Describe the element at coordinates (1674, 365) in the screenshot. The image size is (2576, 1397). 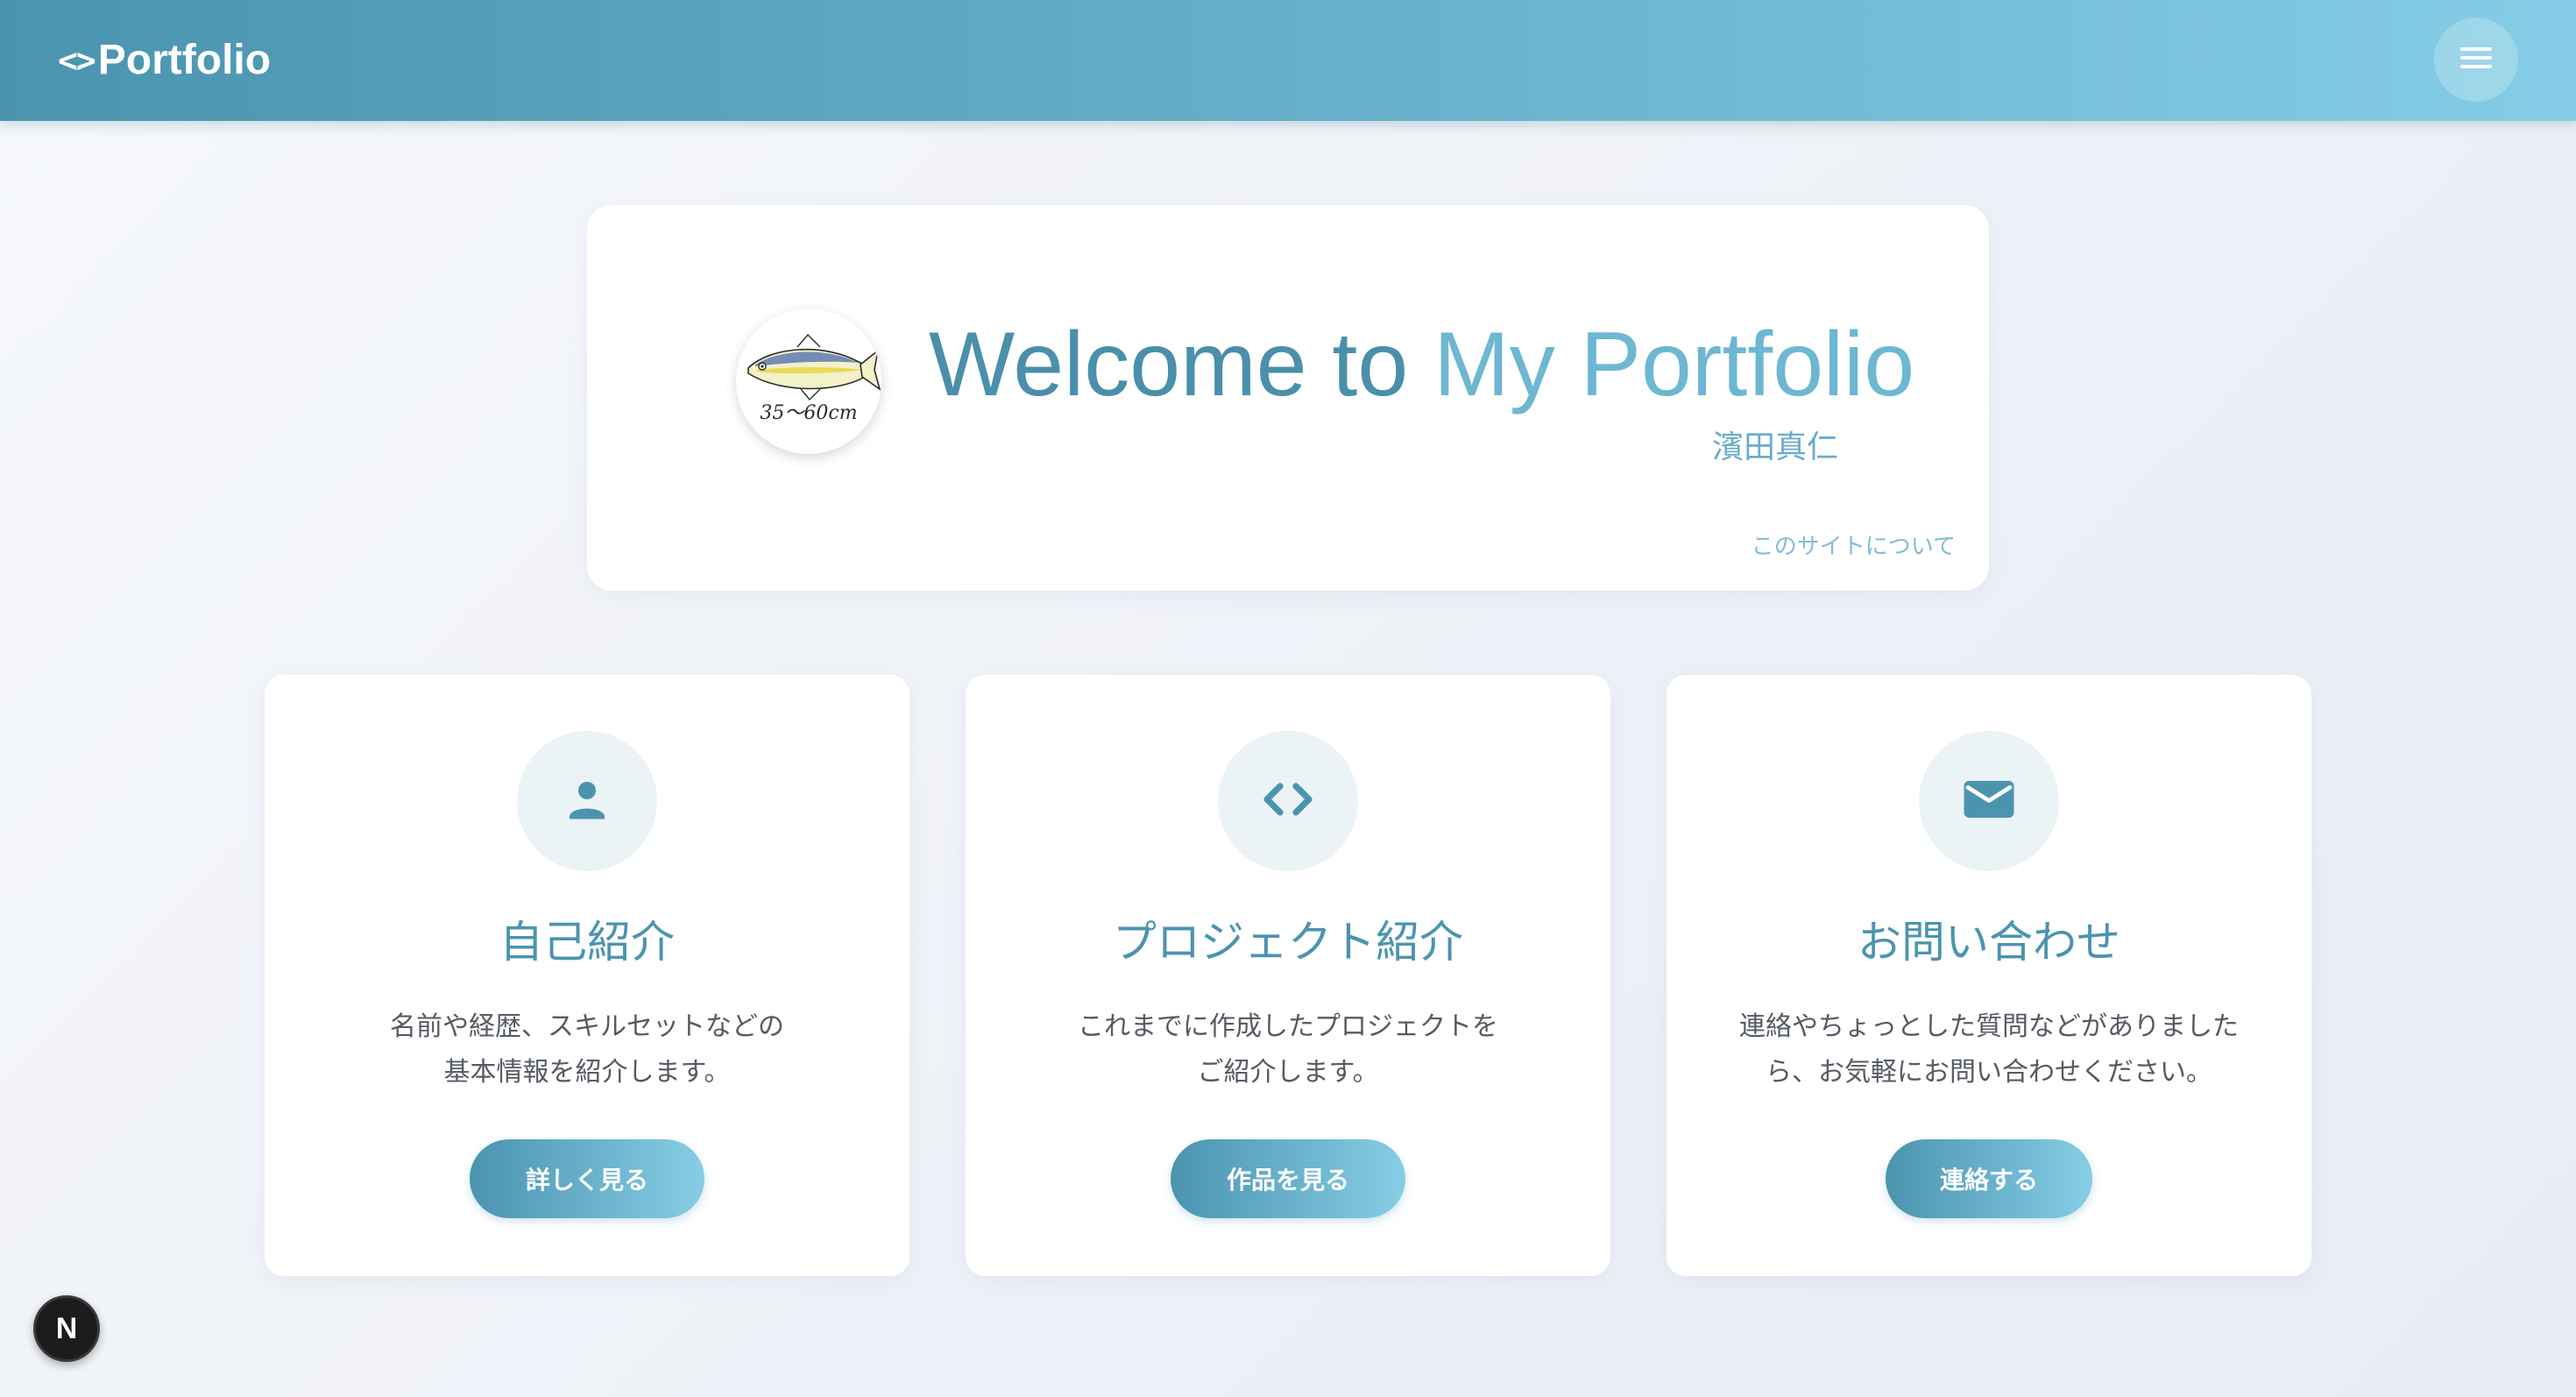
I see `hero-title-part2: My Portfolio` at that location.